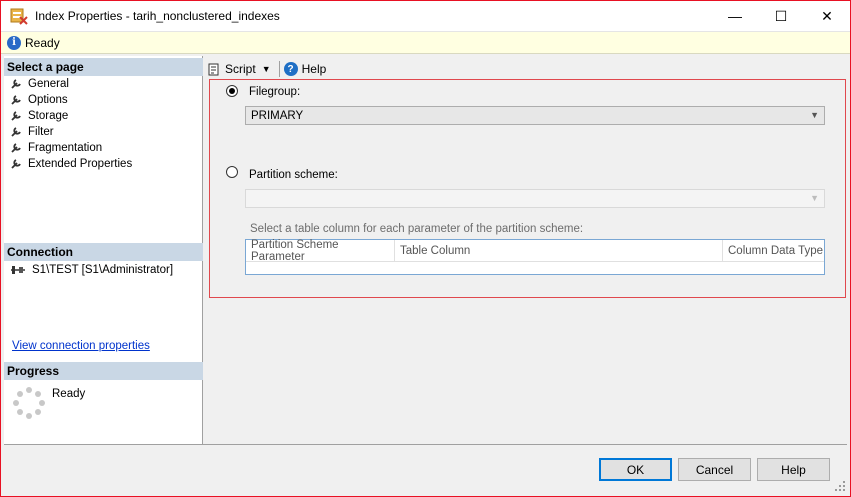 This screenshot has height=497, width=851. I want to click on script-button: Script ▼, so click(239, 69).